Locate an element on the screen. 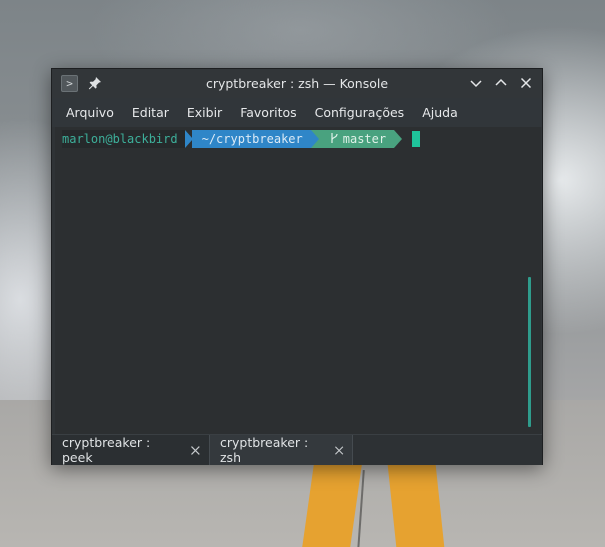 The height and width of the screenshot is (547, 605). pin-icon is located at coordinates (95, 83).